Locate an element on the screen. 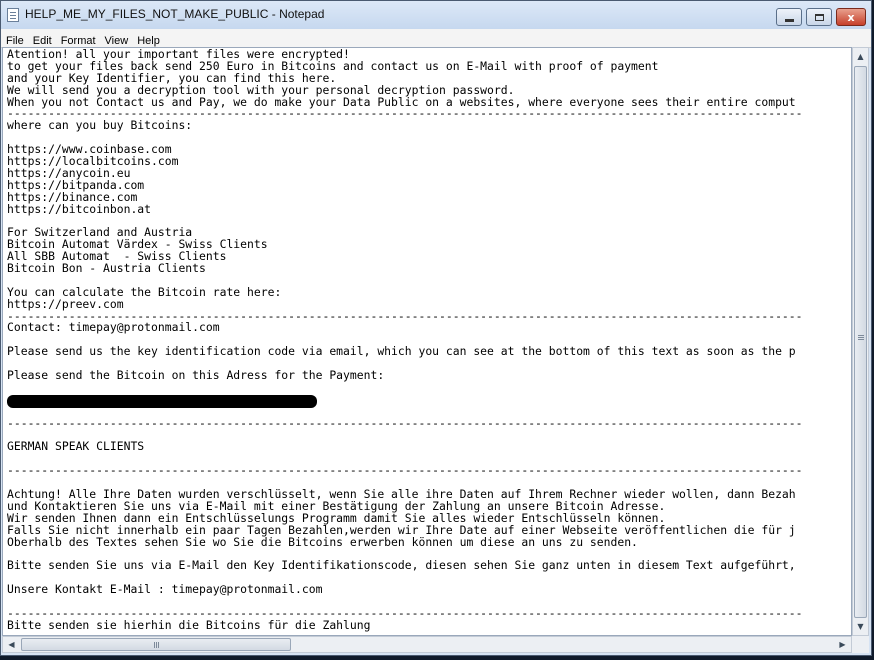 This screenshot has height=660, width=874. scroll-right-icon: ▶ is located at coordinates (842, 644).